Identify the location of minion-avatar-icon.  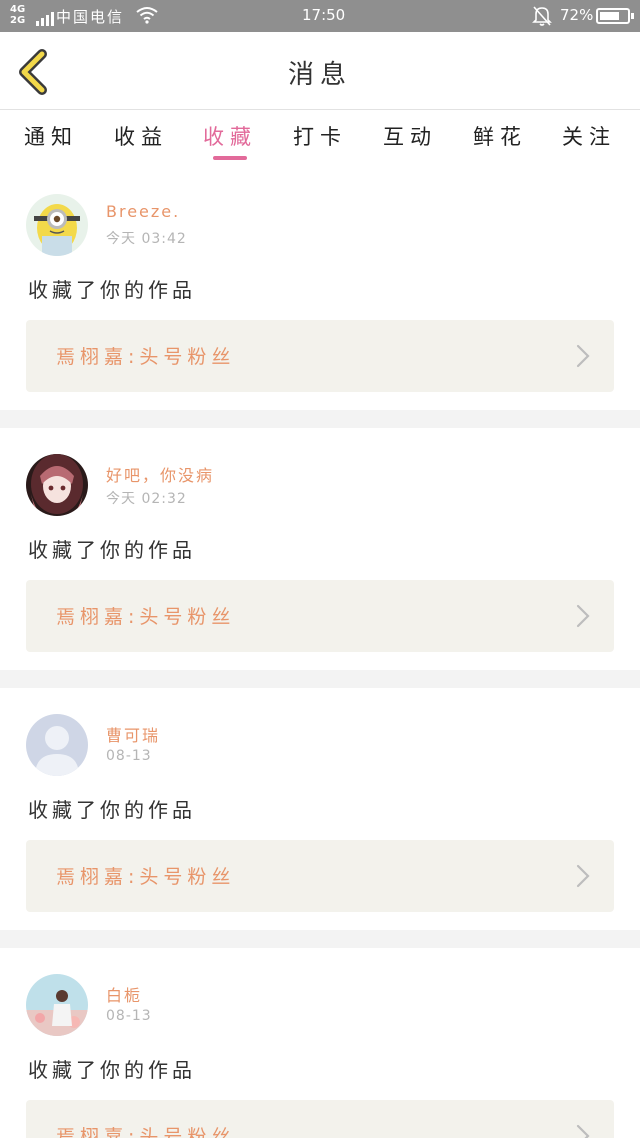
(57, 225).